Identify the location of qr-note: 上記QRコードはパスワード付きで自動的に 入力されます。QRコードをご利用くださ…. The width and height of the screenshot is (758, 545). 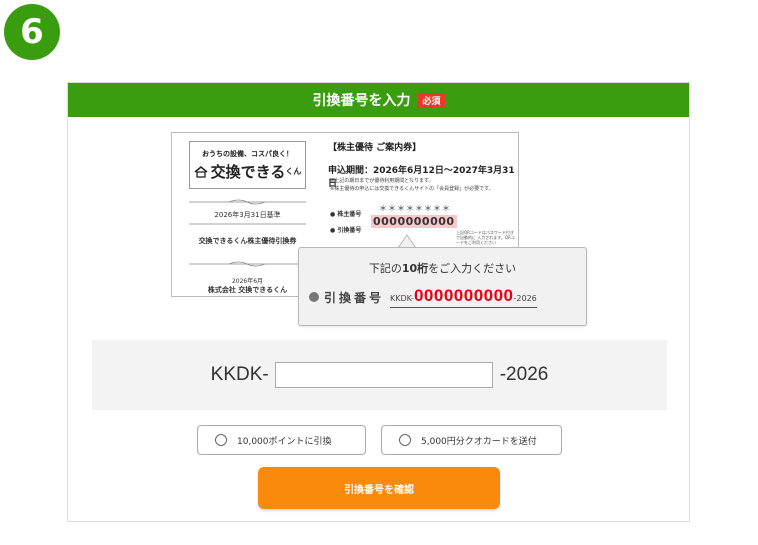
(485, 237).